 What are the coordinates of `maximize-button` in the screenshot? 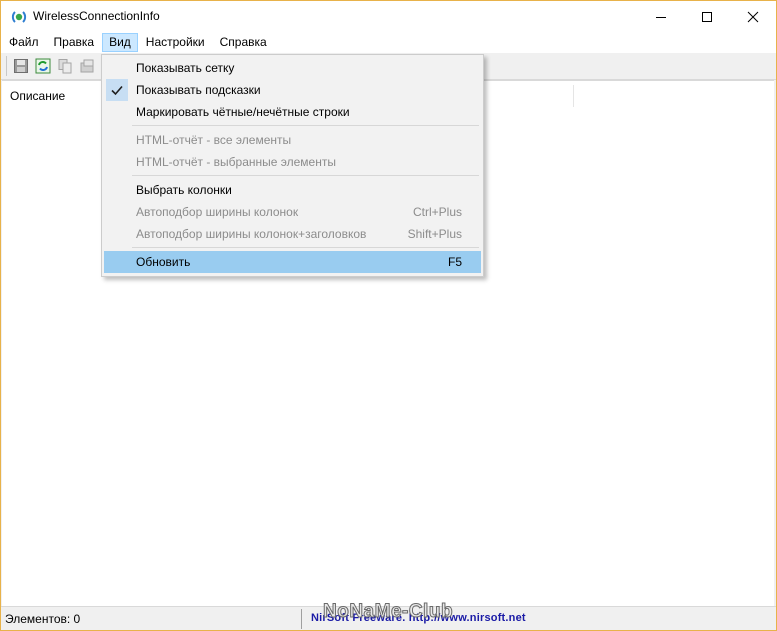 It's located at (707, 16).